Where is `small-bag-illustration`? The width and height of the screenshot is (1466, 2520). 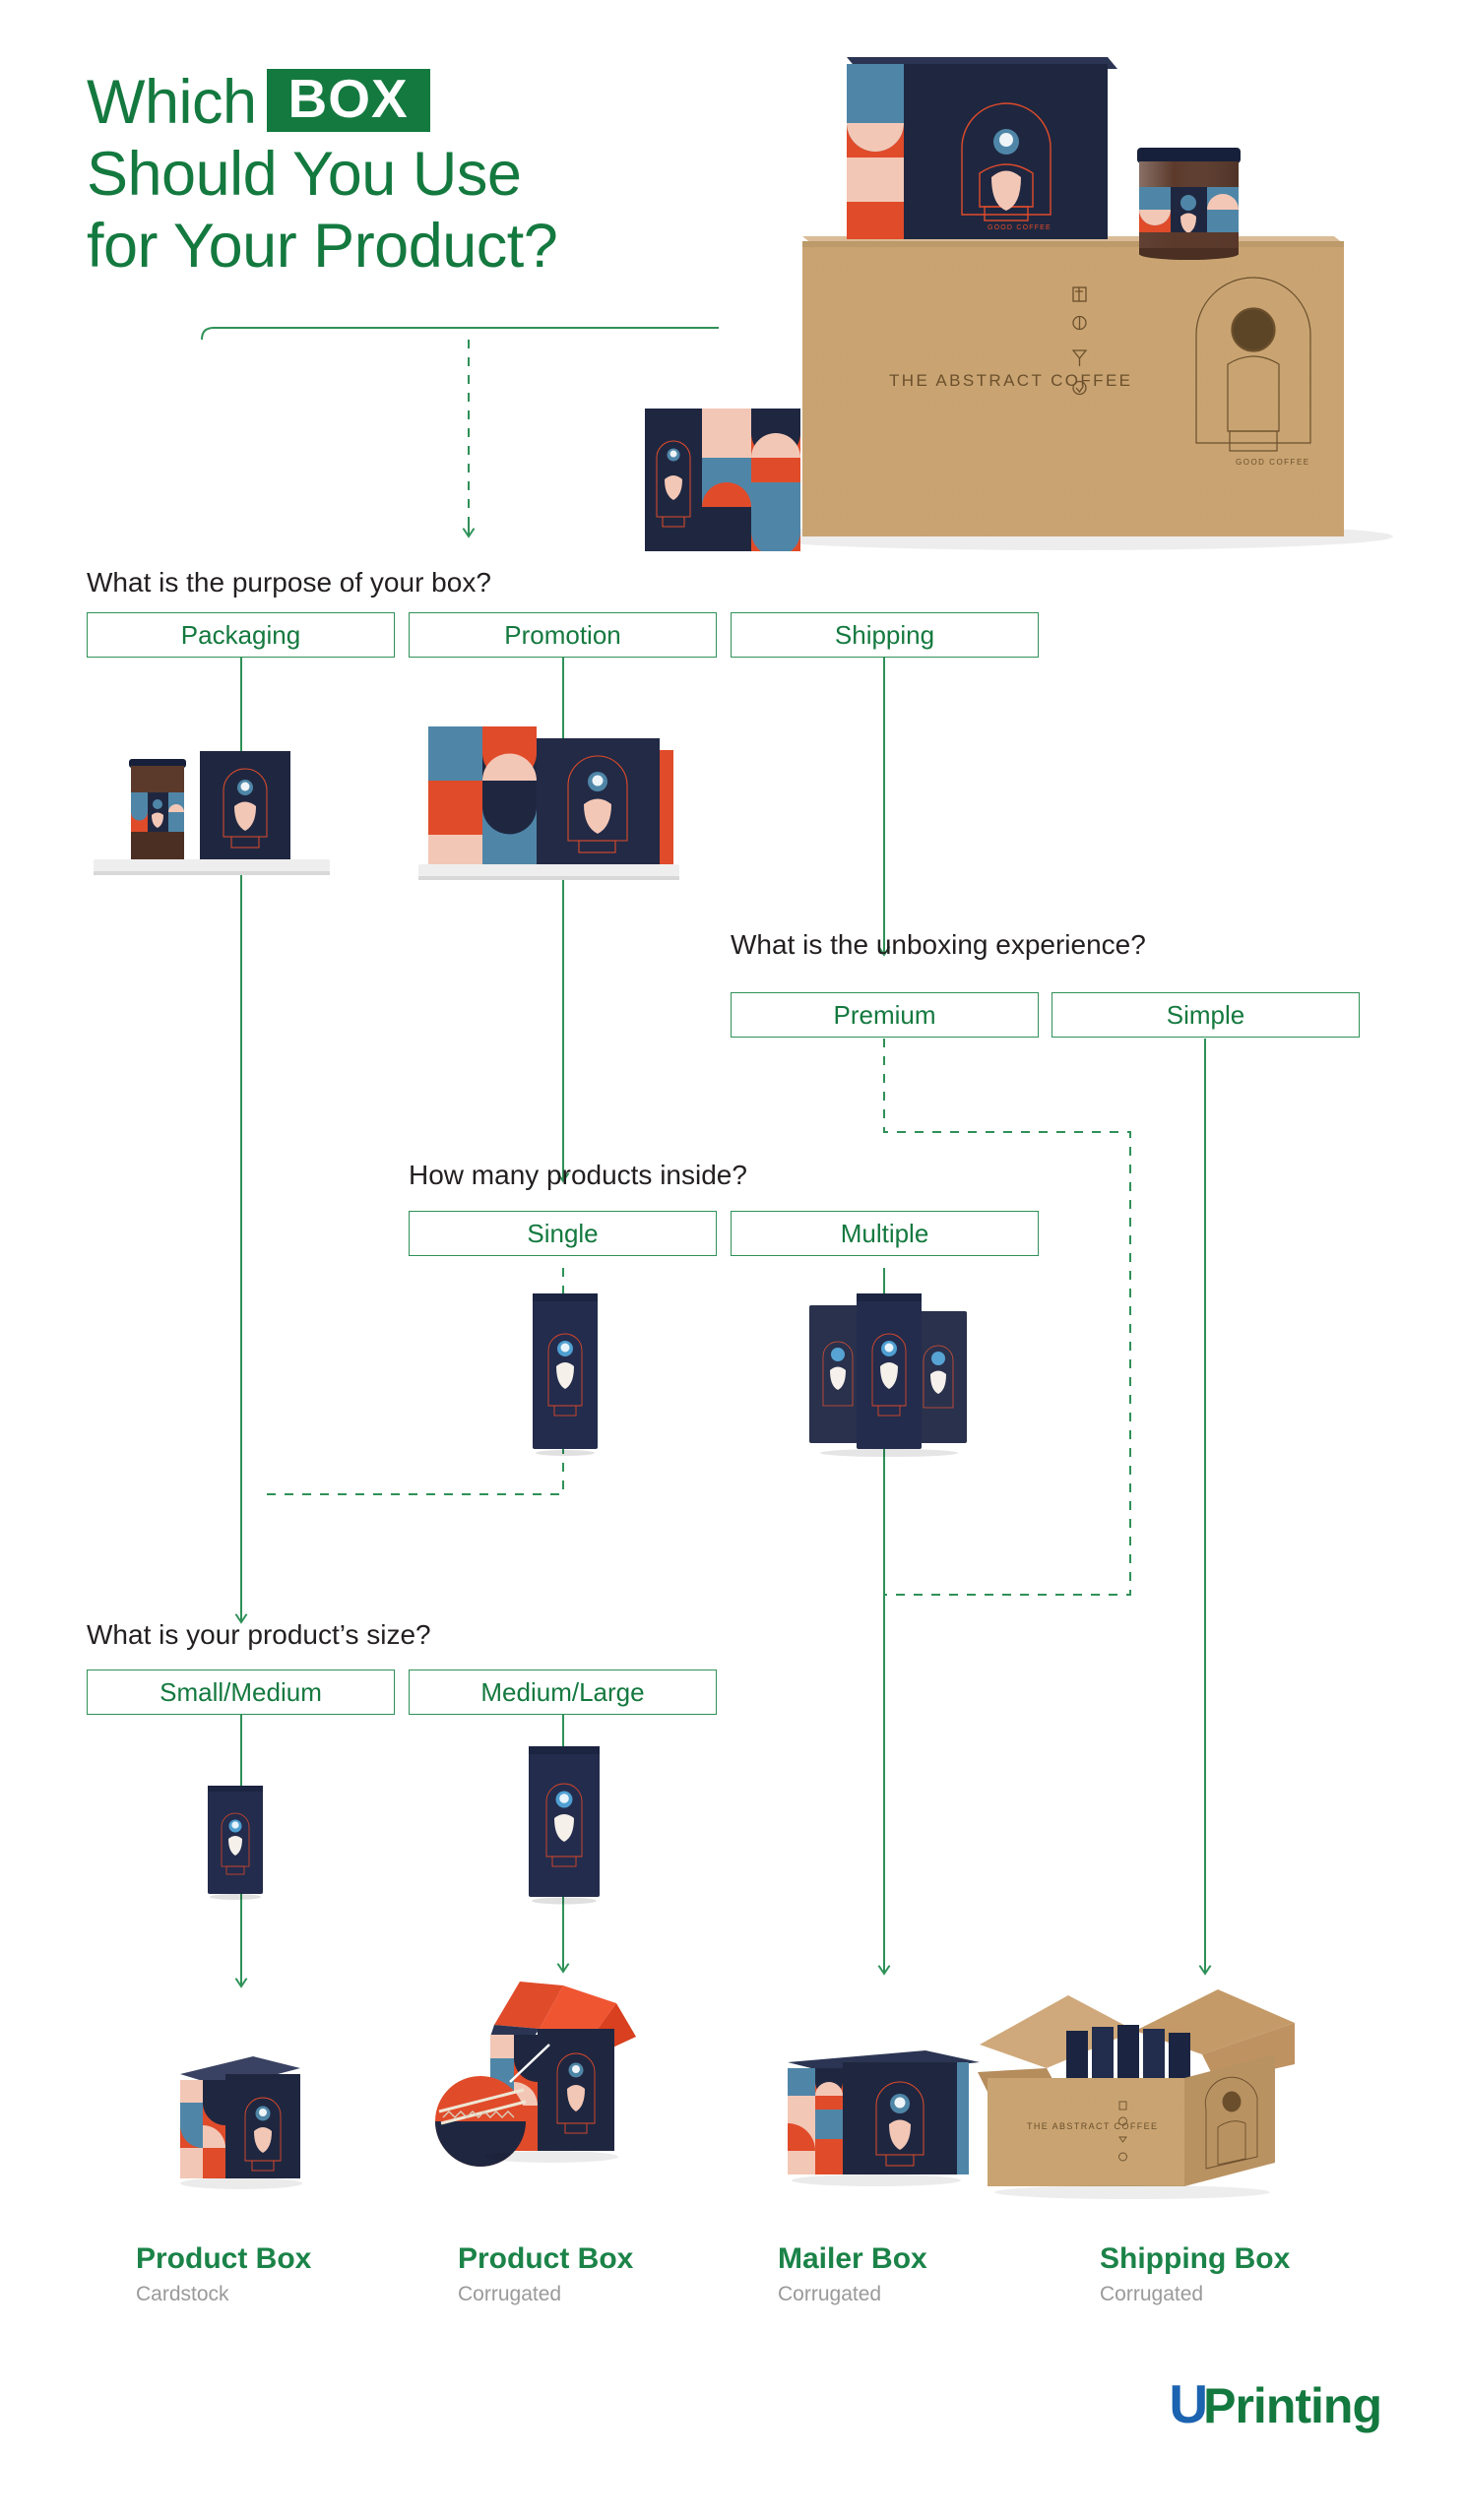 small-bag-illustration is located at coordinates (236, 1843).